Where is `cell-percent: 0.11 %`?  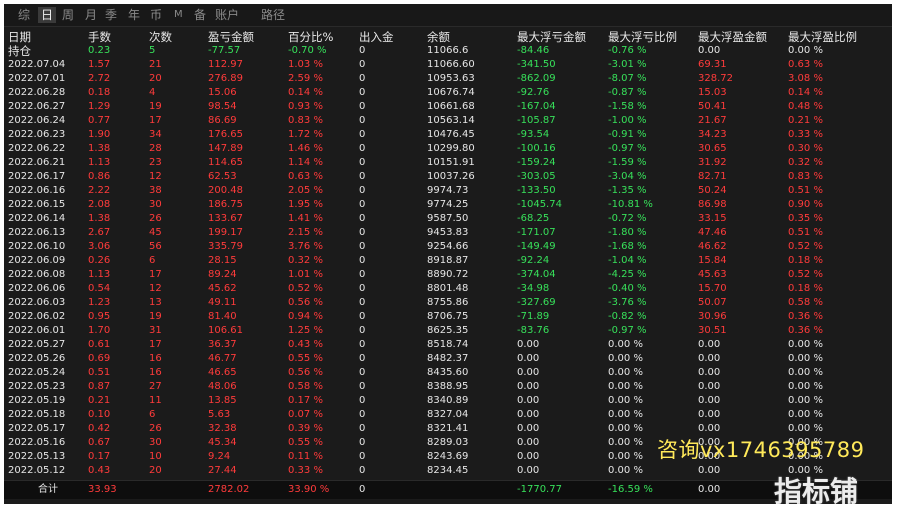
cell-percent: 0.11 % is located at coordinates (305, 456).